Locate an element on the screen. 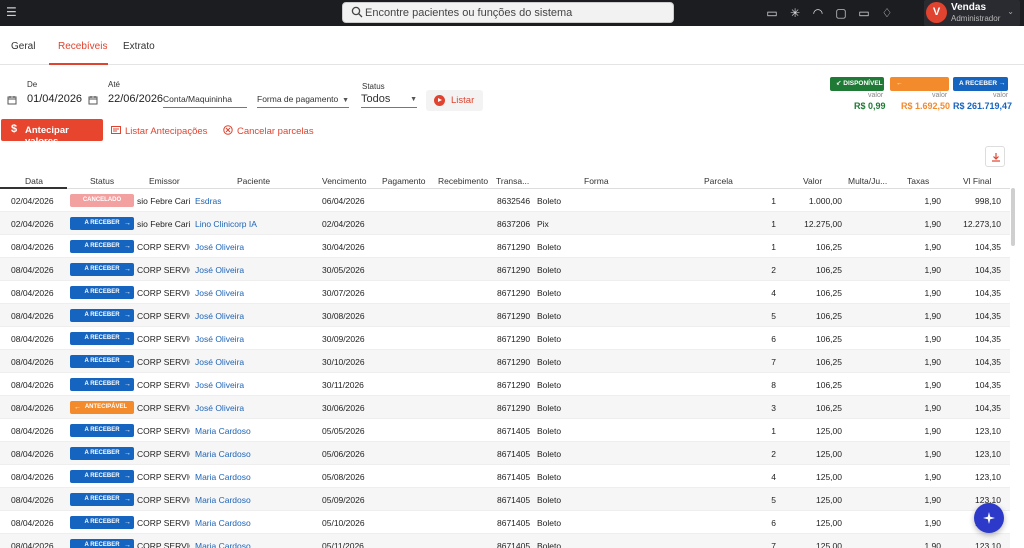  assistant-fab-button is located at coordinates (989, 518).